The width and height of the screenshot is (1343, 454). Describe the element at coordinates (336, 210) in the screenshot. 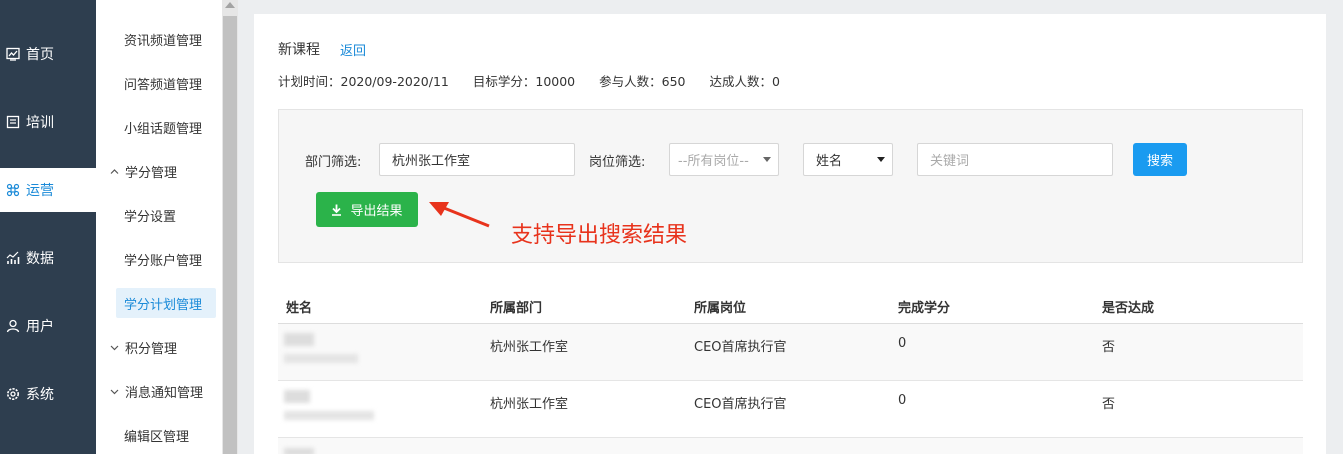

I see `download-icon` at that location.